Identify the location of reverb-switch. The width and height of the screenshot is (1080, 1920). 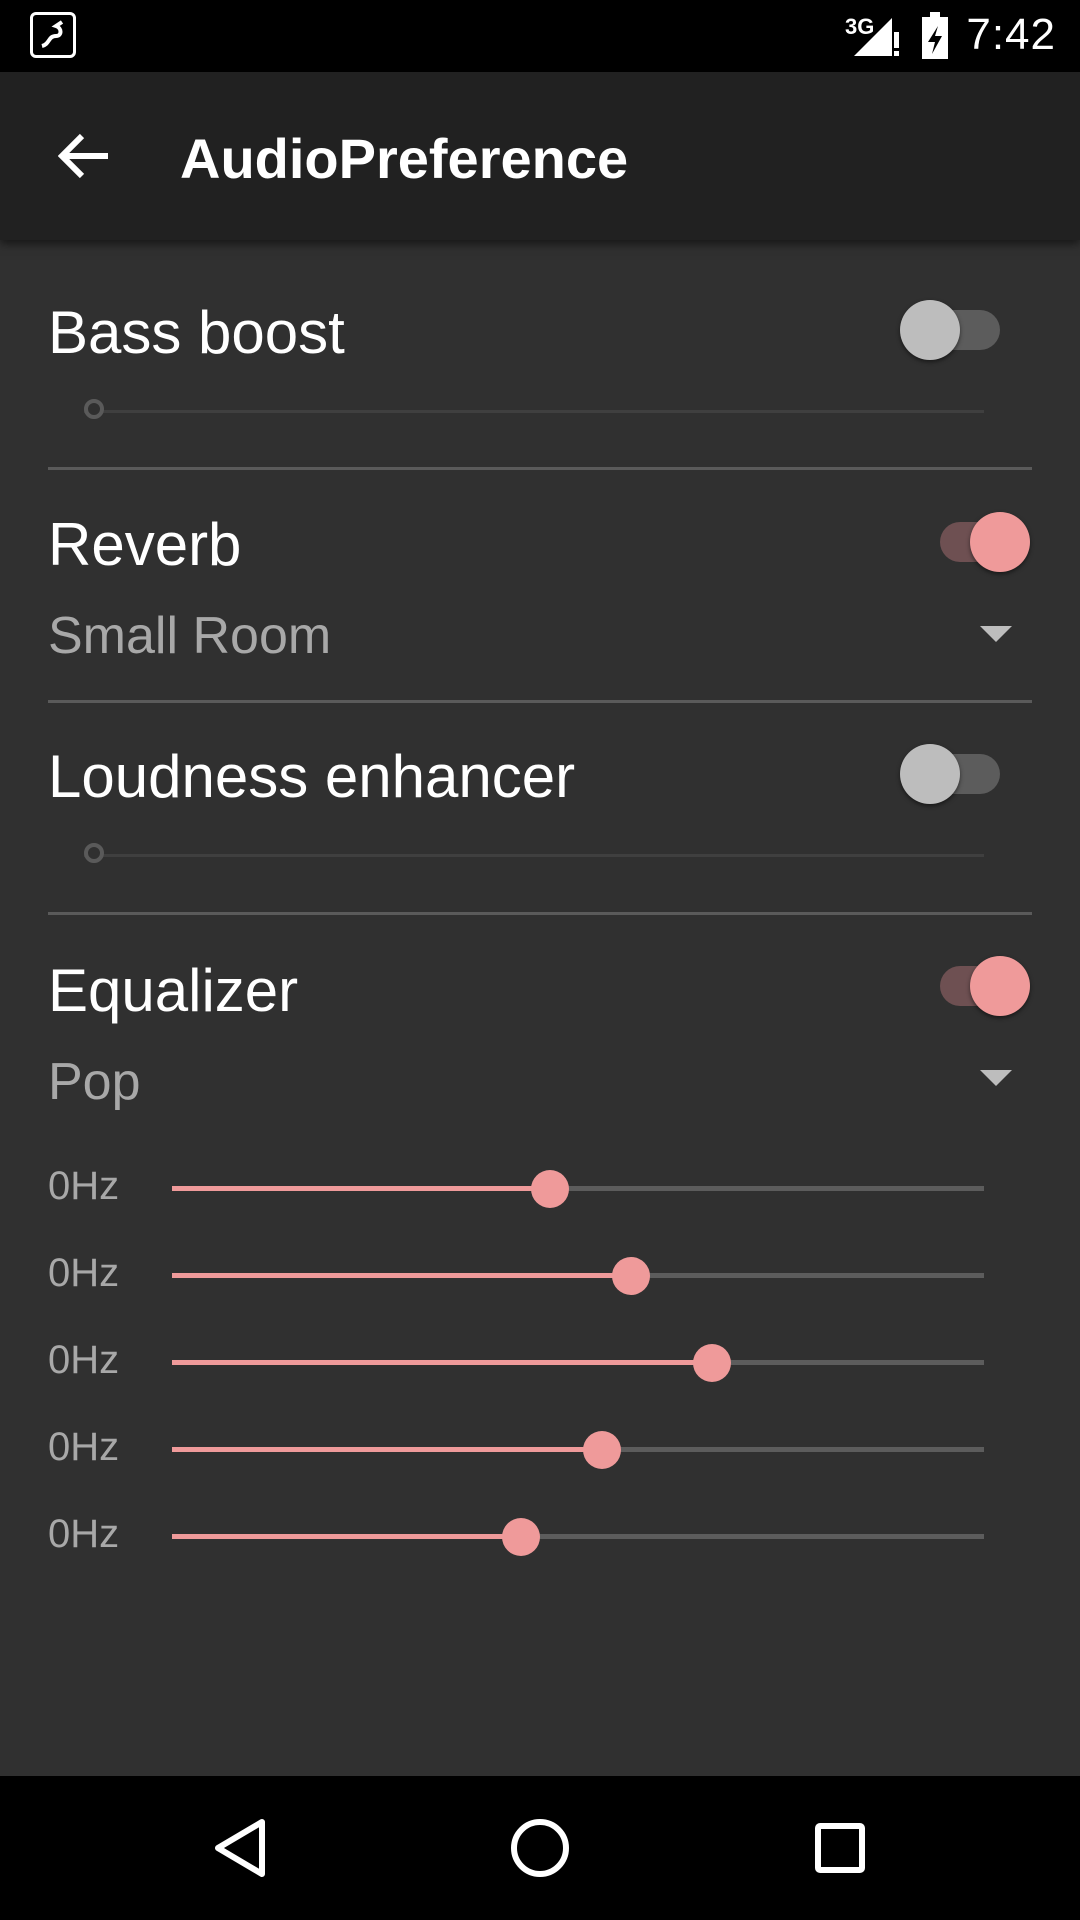
(975, 542).